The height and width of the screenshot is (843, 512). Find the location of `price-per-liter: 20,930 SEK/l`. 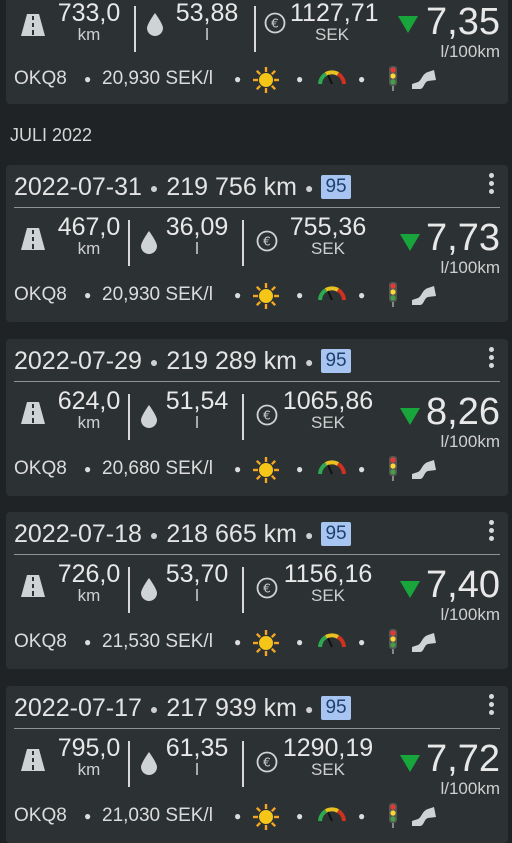

price-per-liter: 20,930 SEK/l is located at coordinates (157, 78).